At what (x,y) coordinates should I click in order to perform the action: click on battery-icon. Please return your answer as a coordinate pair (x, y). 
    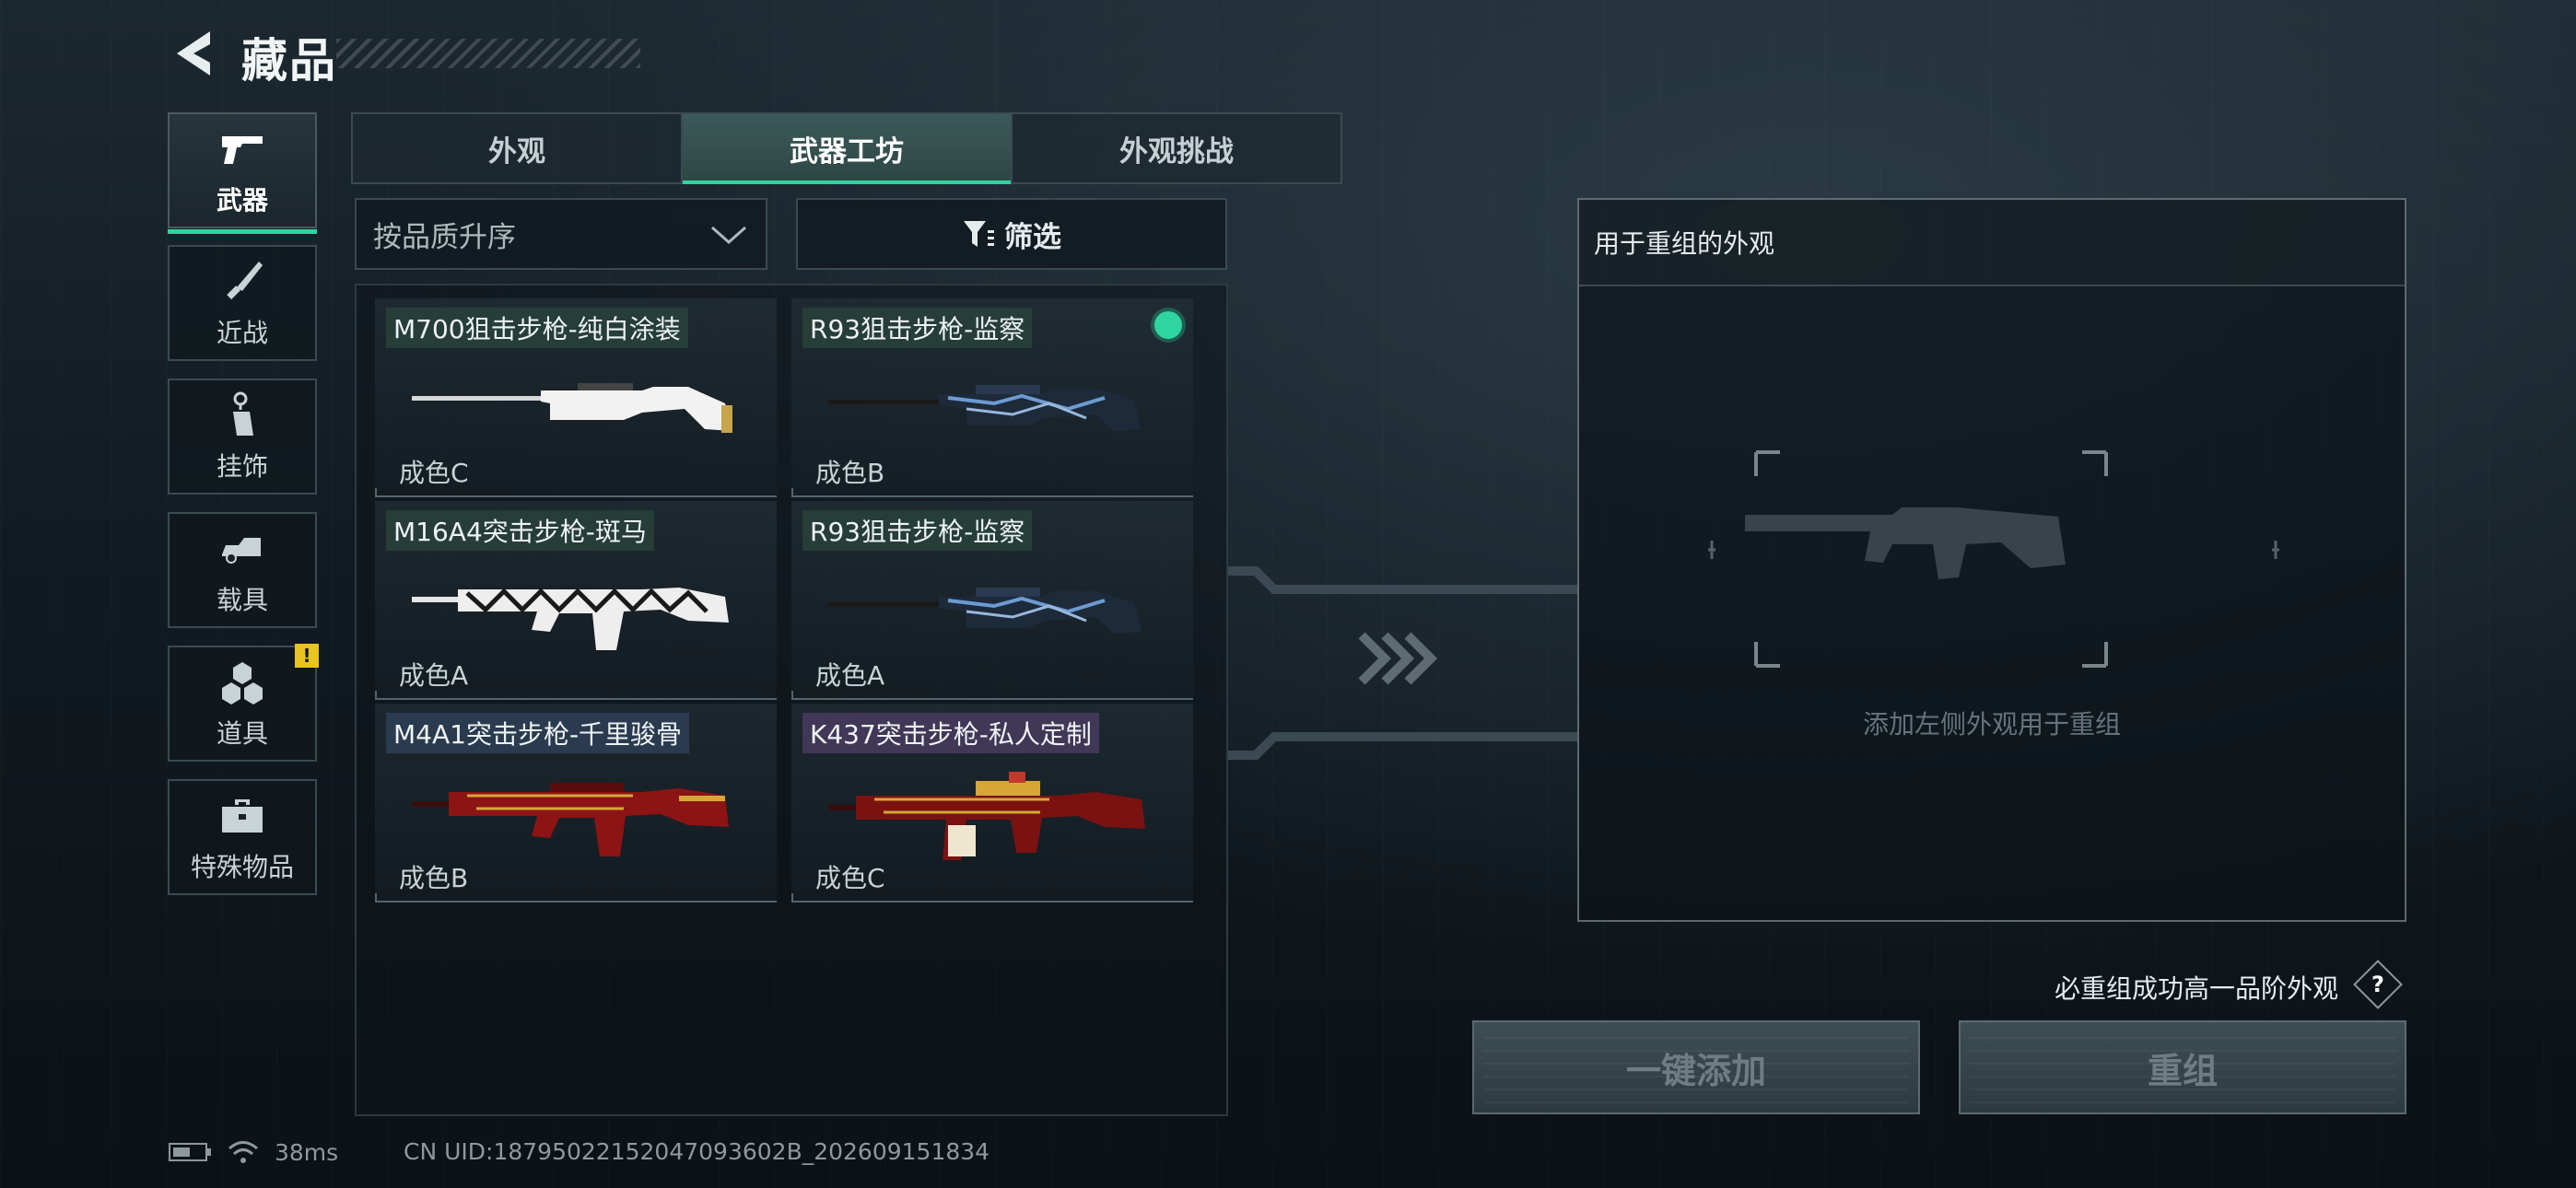
    Looking at the image, I should click on (190, 1152).